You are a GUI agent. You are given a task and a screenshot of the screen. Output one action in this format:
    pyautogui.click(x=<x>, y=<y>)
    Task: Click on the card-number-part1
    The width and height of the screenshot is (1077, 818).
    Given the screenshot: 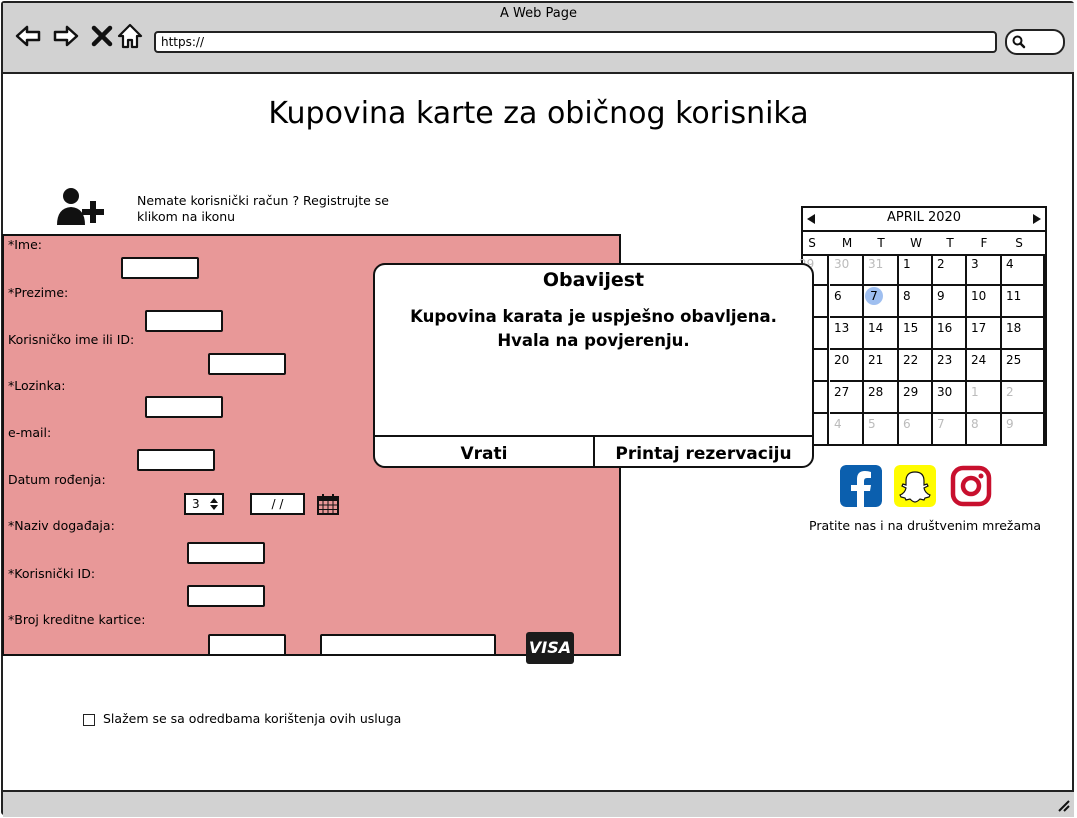 What is the action you would take?
    pyautogui.click(x=247, y=645)
    